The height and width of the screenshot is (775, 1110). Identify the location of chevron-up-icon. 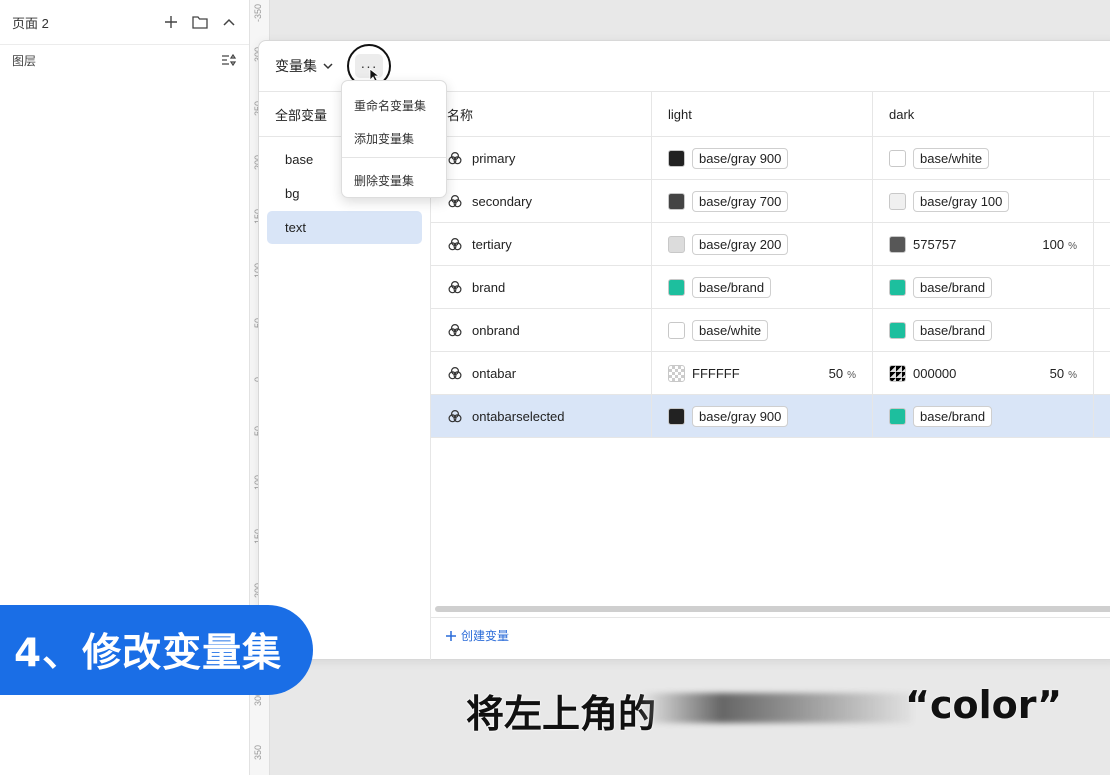
(228, 22).